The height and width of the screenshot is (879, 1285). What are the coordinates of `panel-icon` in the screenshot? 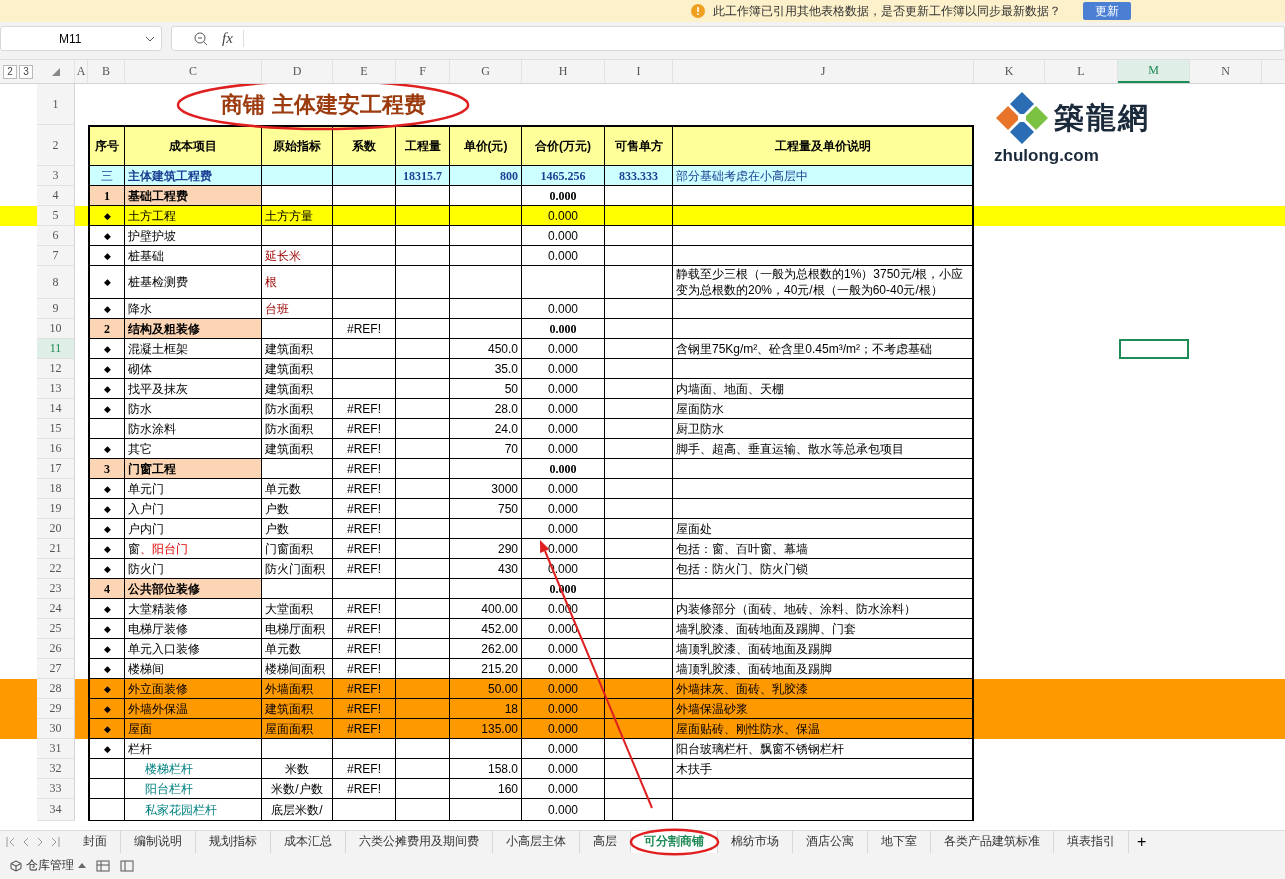 It's located at (127, 865).